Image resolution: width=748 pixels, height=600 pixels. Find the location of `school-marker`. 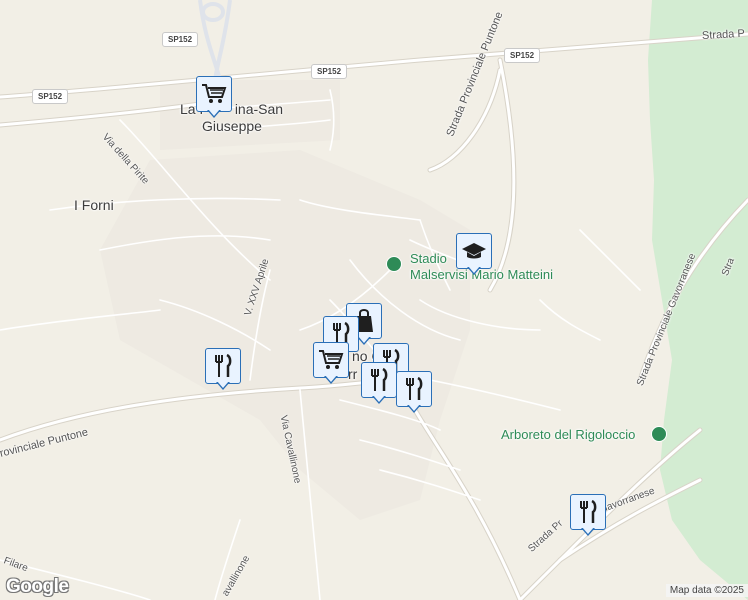

school-marker is located at coordinates (474, 255).